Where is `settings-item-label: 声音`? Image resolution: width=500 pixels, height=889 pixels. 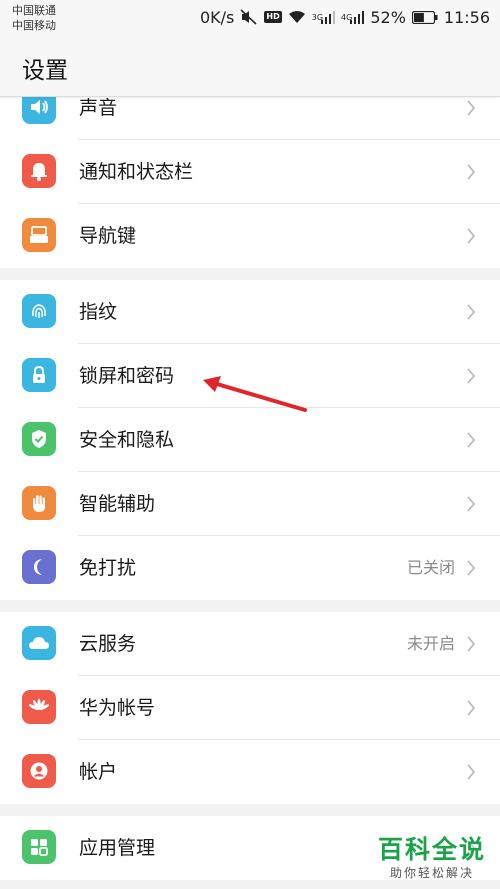 settings-item-label: 声音 is located at coordinates (98, 108).